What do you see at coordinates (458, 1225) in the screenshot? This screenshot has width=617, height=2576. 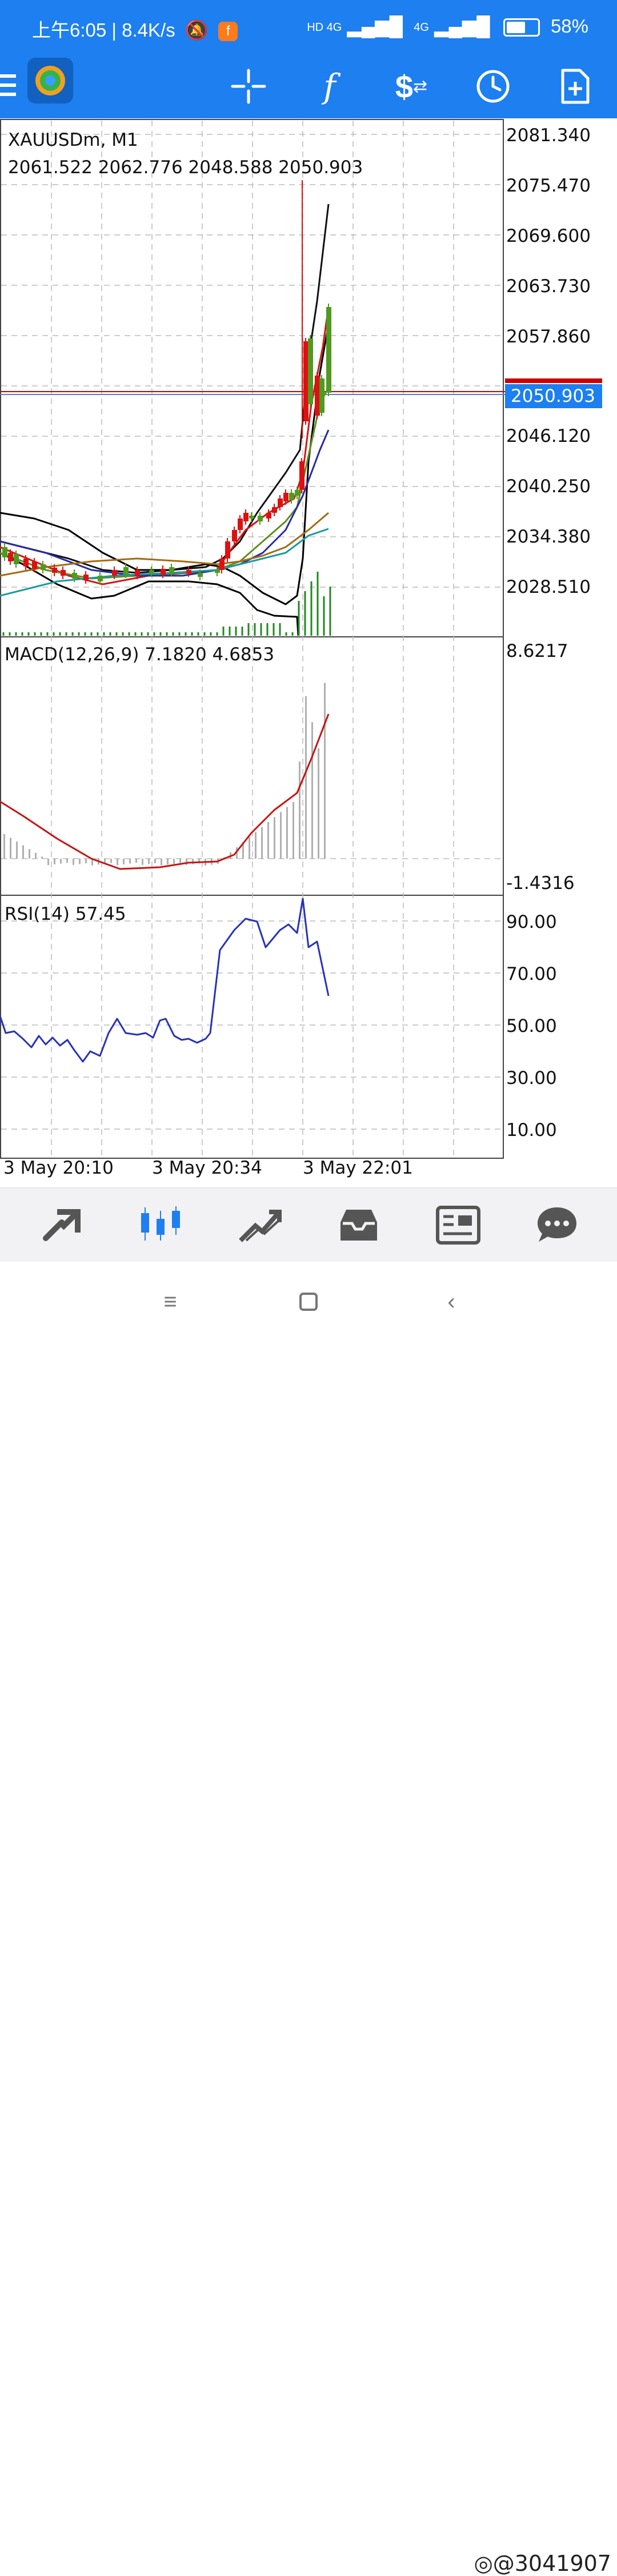 I see `news-icon` at bounding box center [458, 1225].